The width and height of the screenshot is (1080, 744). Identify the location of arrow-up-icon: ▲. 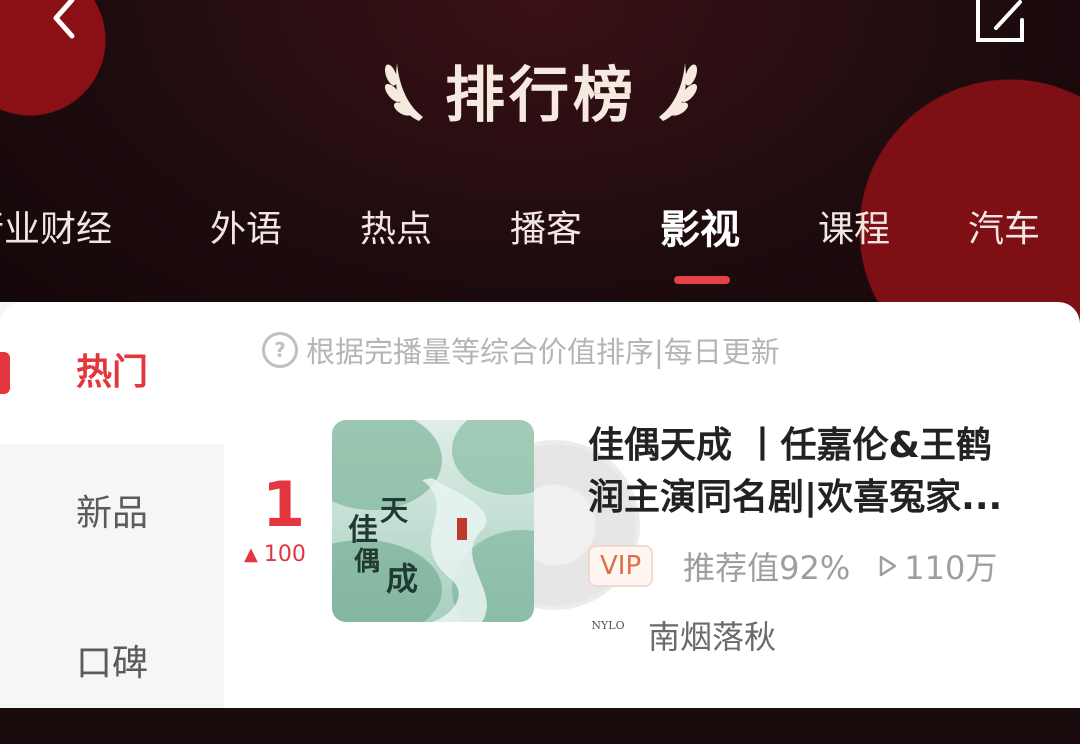
(251, 554).